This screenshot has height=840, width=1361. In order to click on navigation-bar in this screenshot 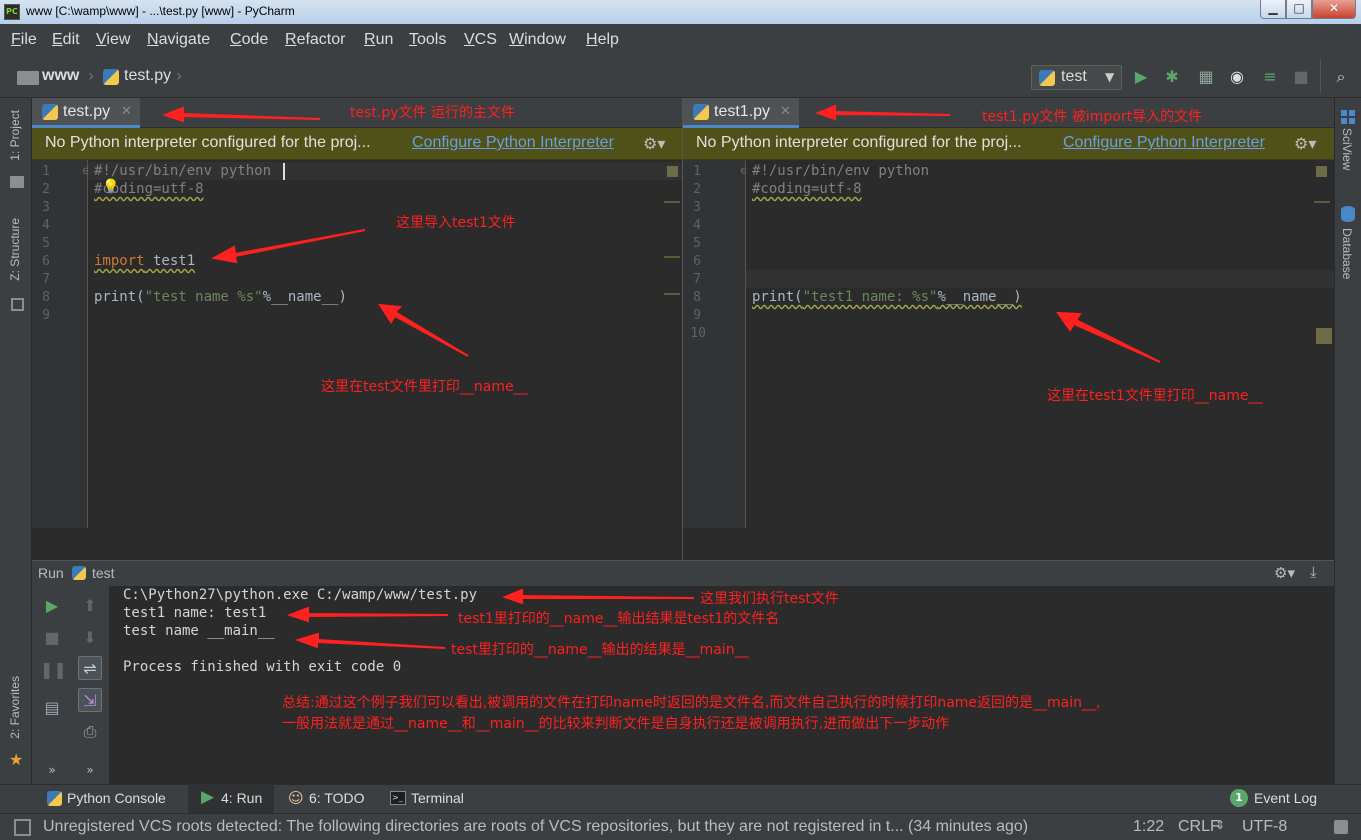, I will do `click(680, 77)`.